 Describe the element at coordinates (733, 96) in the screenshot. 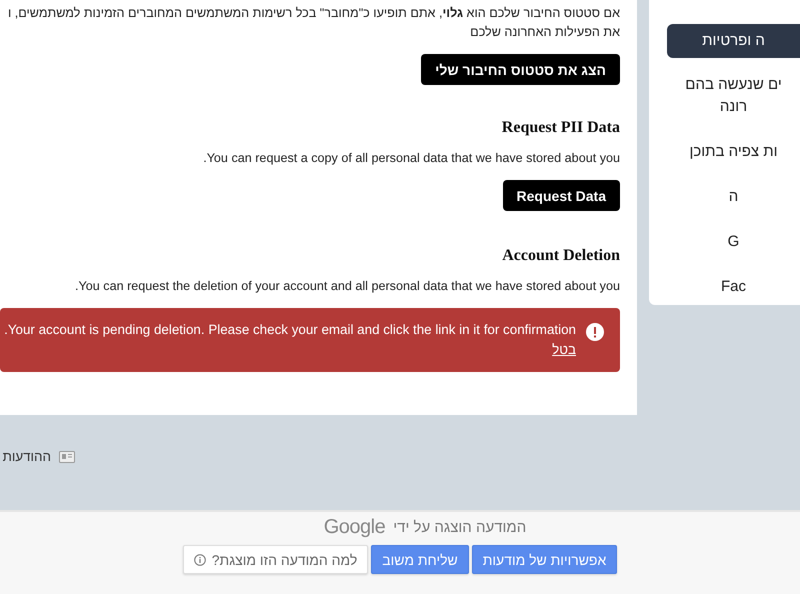

I see `sidebar-item: ים שנעשה בהם רונה` at that location.